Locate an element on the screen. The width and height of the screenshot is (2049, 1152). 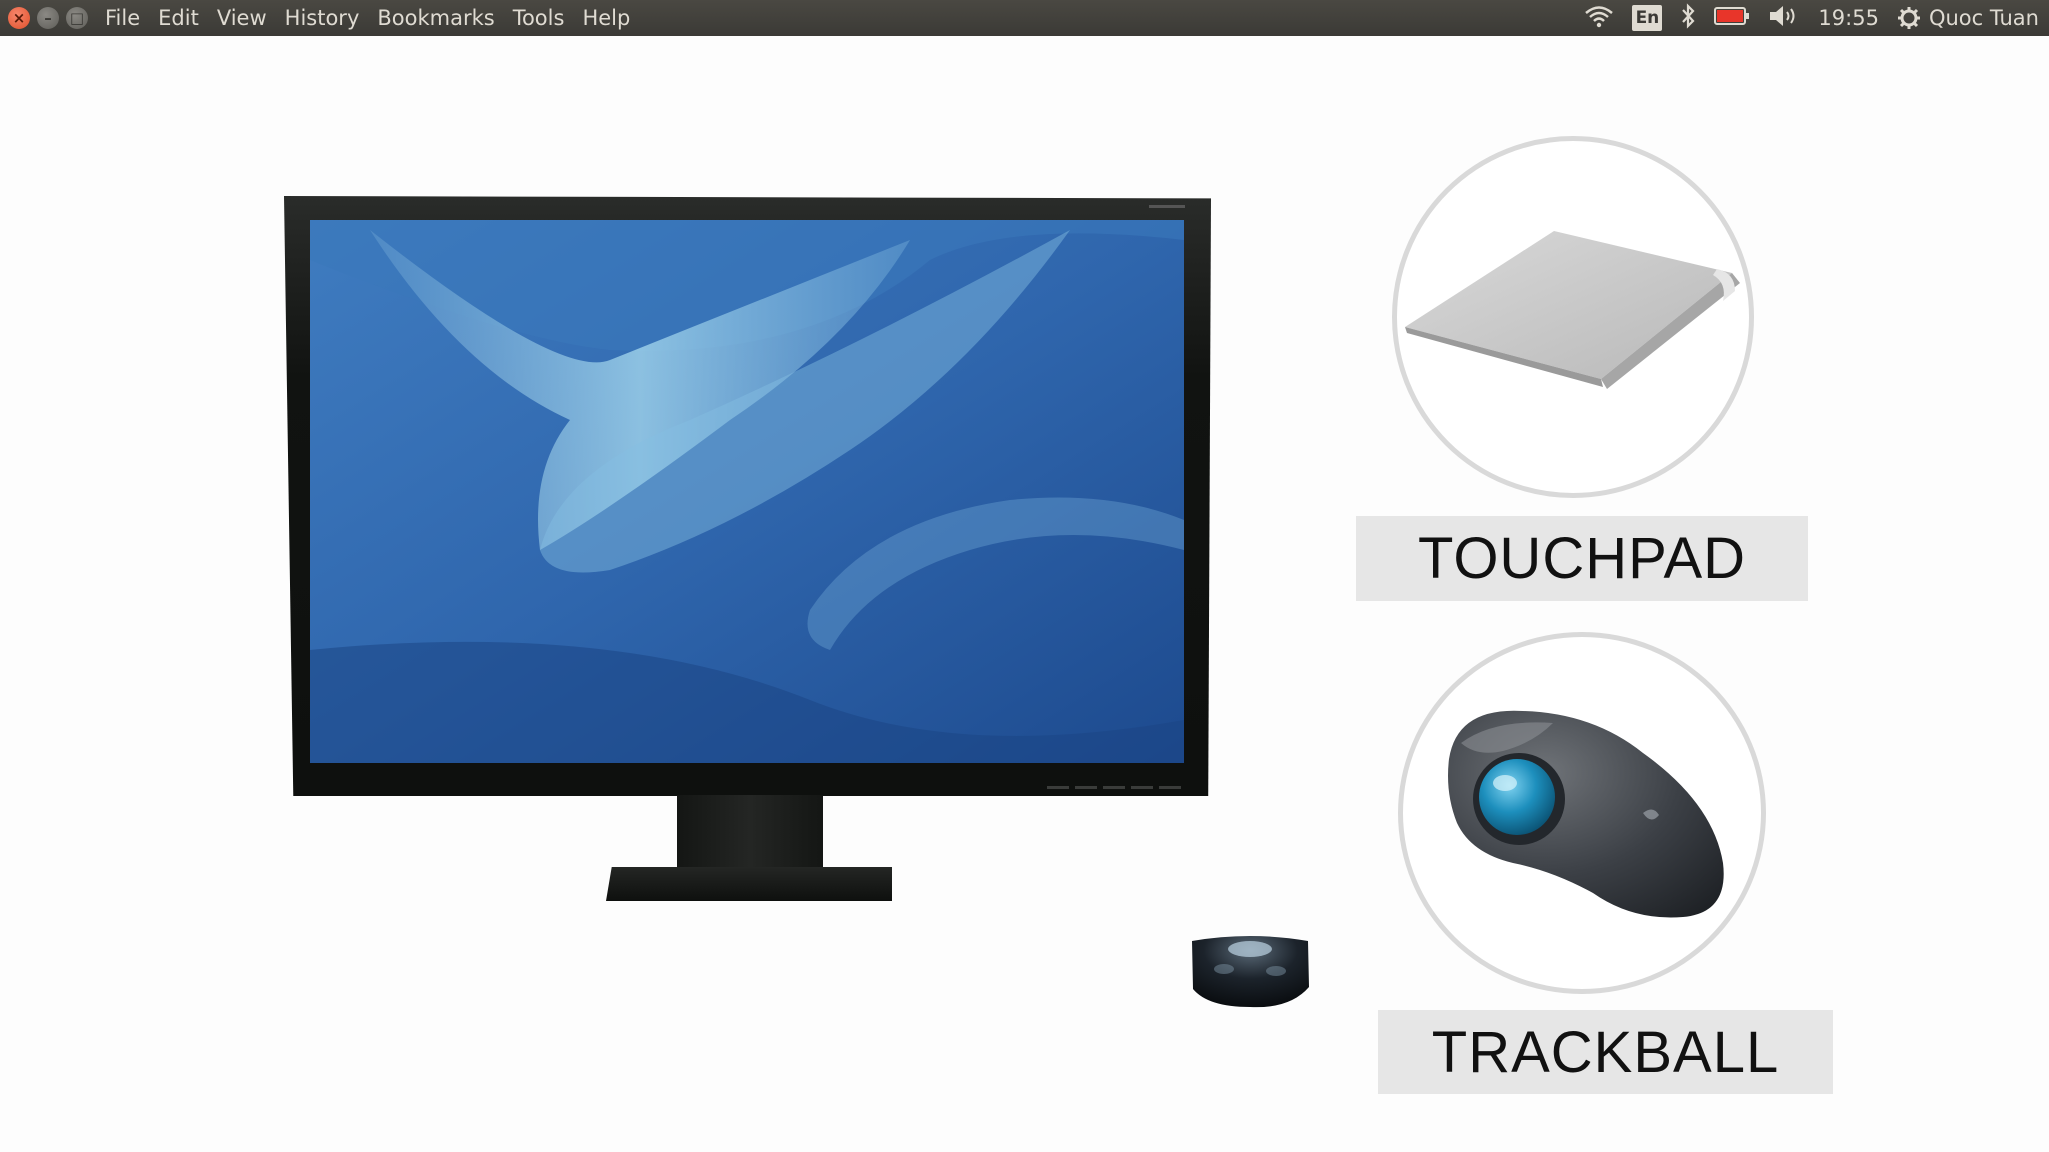
touchpad-image is located at coordinates (1572, 310).